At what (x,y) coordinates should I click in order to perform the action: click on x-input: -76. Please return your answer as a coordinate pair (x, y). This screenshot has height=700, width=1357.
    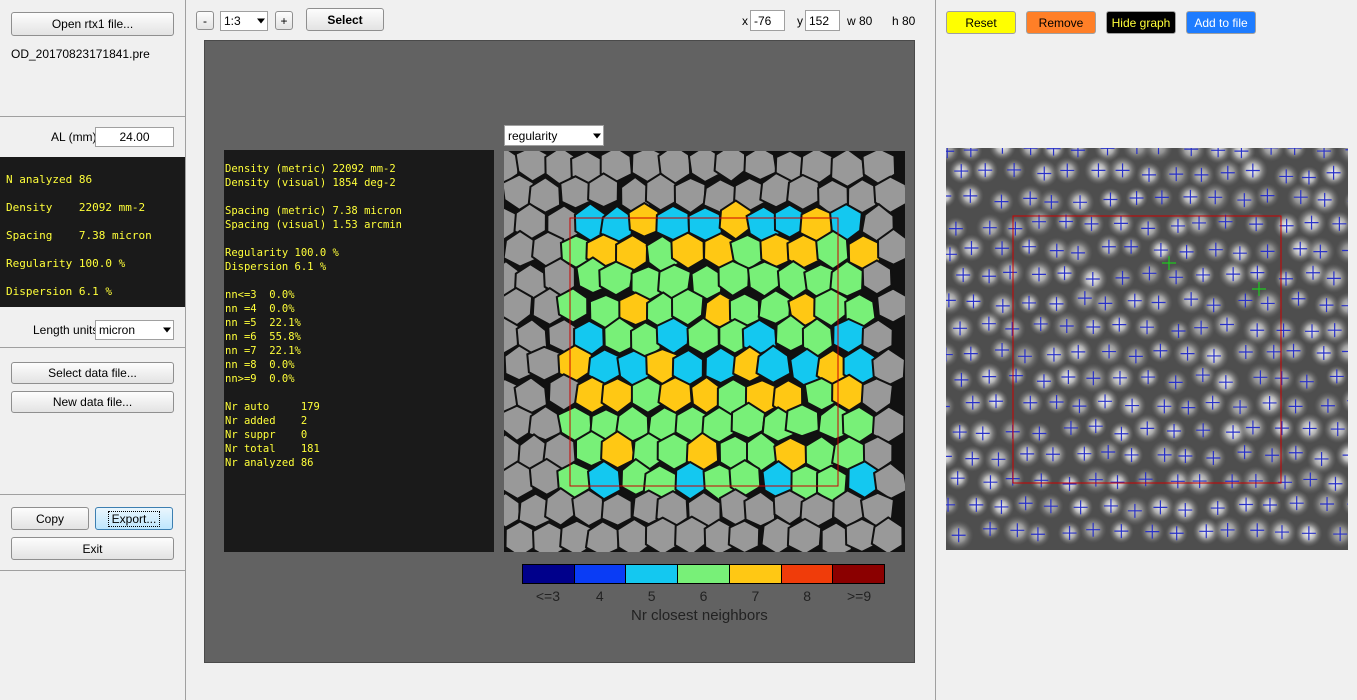
    Looking at the image, I should click on (767, 20).